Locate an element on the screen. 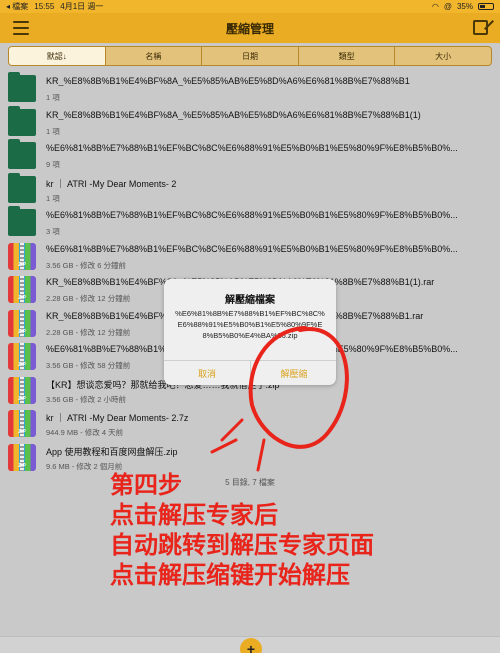 The height and width of the screenshot is (653, 500). list-item: ZIP App 使用教程和百度网盘解压.zip 9.6 MB - 修改 2 個月前 is located at coordinates (250, 458).